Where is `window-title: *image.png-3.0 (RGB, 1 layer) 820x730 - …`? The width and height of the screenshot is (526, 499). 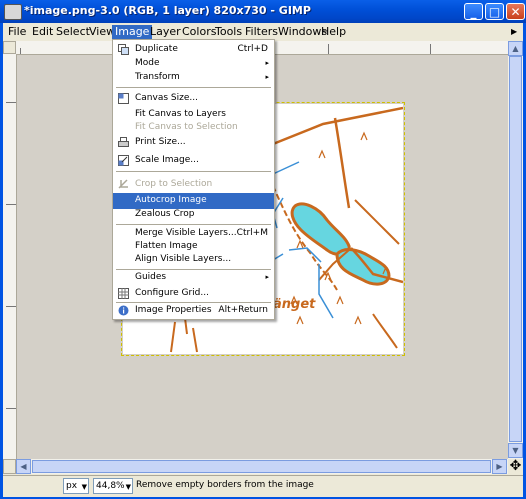 window-title: *image.png-3.0 (RGB, 1 layer) 820x730 - … is located at coordinates (167, 10).